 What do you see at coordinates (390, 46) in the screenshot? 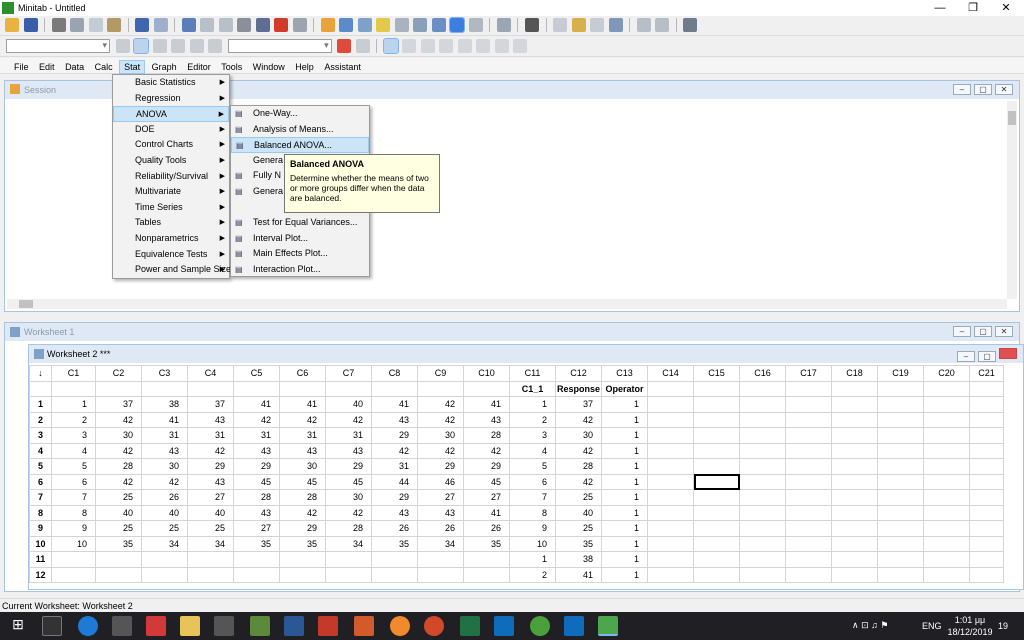
I see `annotation-select-icon` at bounding box center [390, 46].